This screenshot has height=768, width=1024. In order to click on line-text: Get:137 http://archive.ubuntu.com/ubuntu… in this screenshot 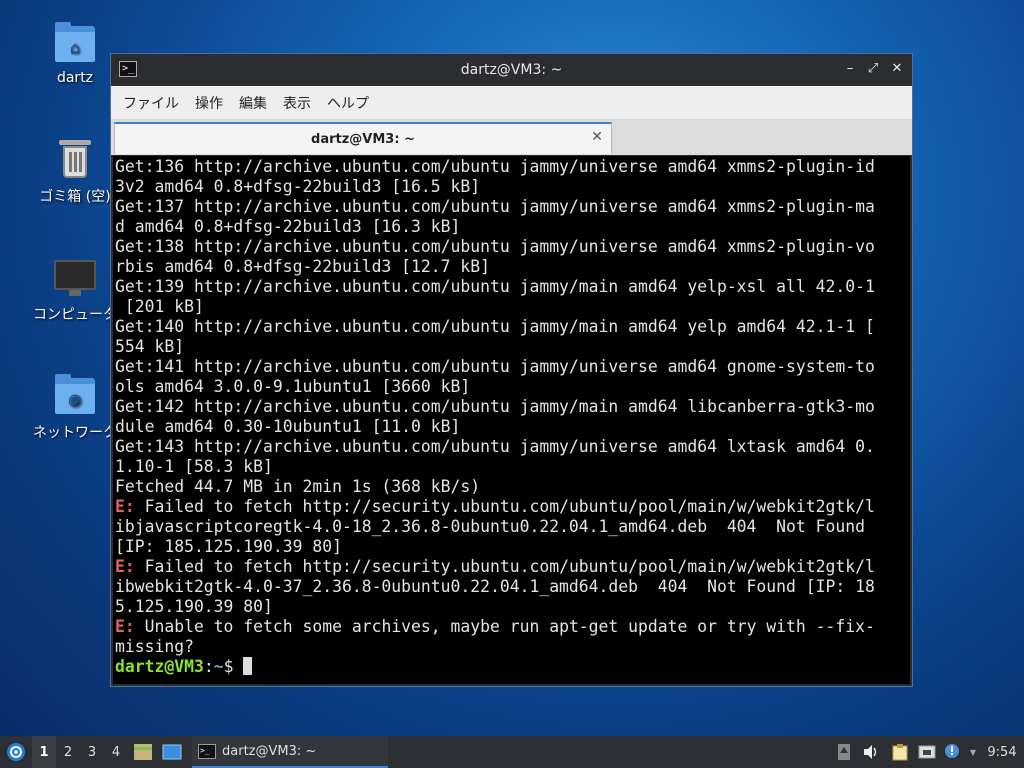, I will do `click(495, 206)`.